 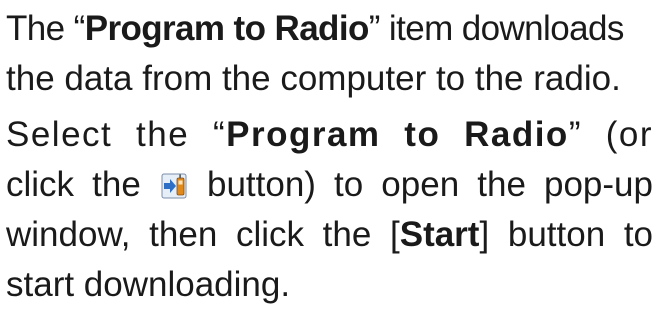 What do you see at coordinates (610, 134) in the screenshot?
I see `instruction-text-b: ” (or` at bounding box center [610, 134].